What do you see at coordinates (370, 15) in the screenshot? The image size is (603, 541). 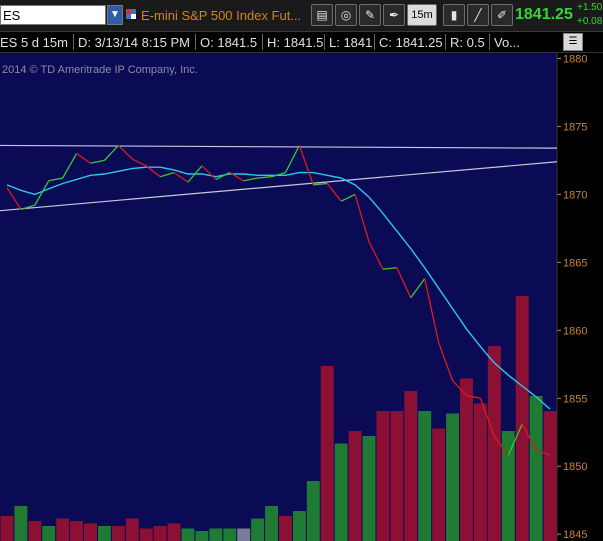 I see `drawing-tools-icon: ✎` at bounding box center [370, 15].